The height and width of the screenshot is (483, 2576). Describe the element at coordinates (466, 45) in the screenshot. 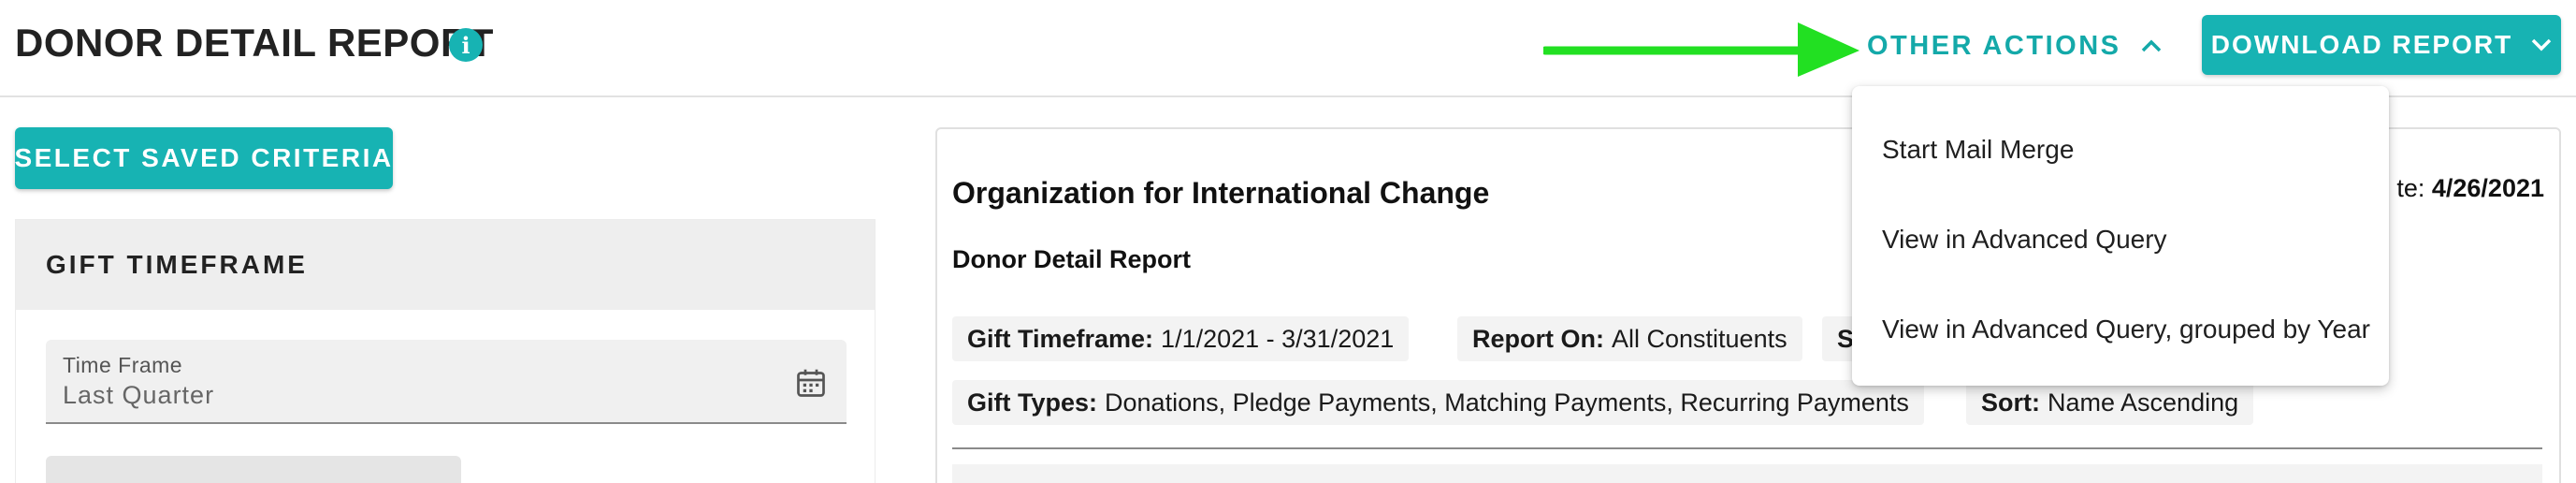

I see `info-icon: i` at that location.